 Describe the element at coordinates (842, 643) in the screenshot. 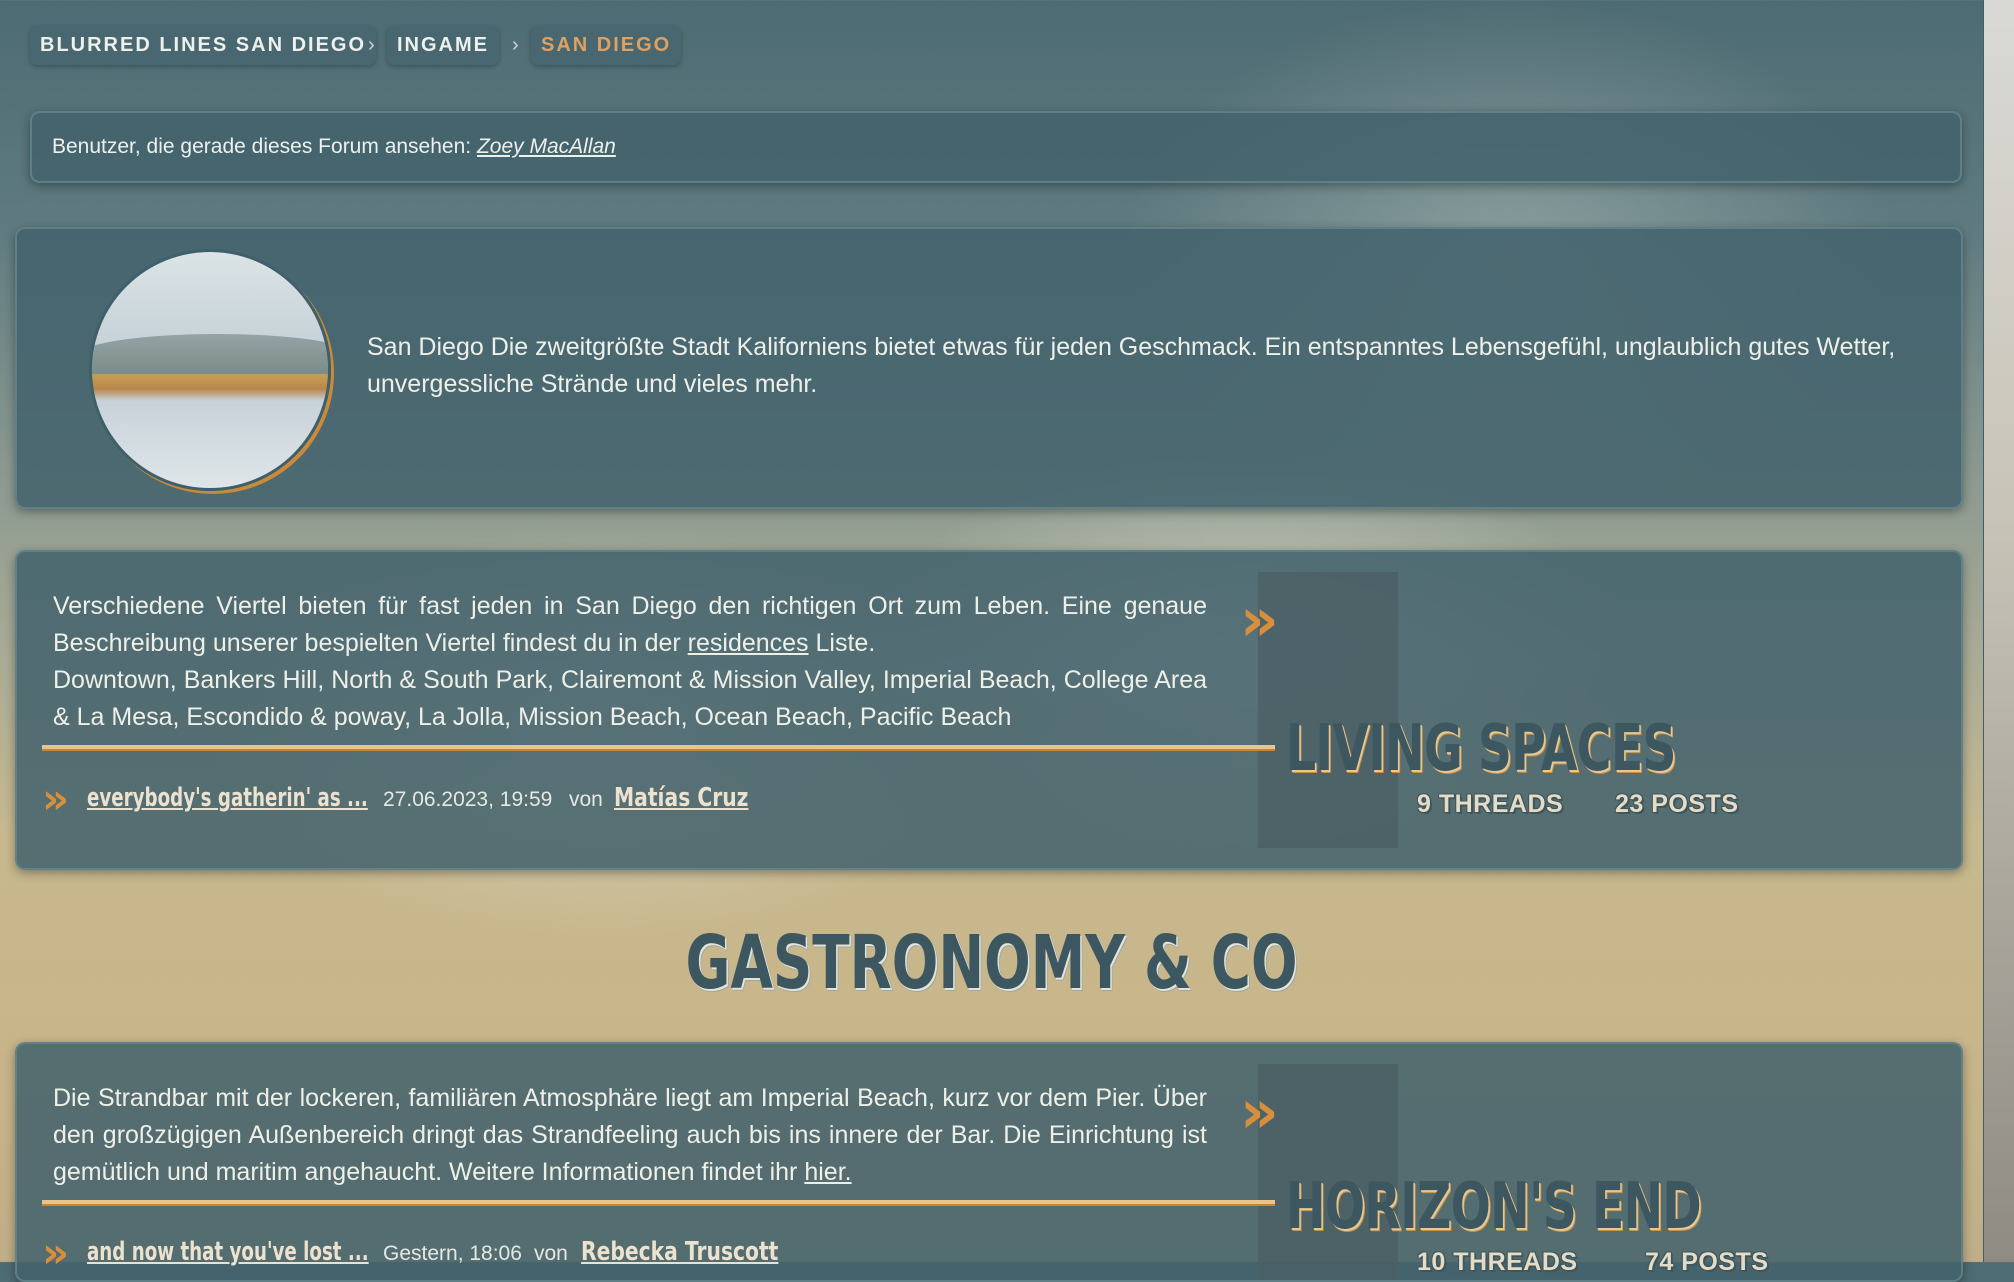

I see `forum-description-text: Liste.` at that location.